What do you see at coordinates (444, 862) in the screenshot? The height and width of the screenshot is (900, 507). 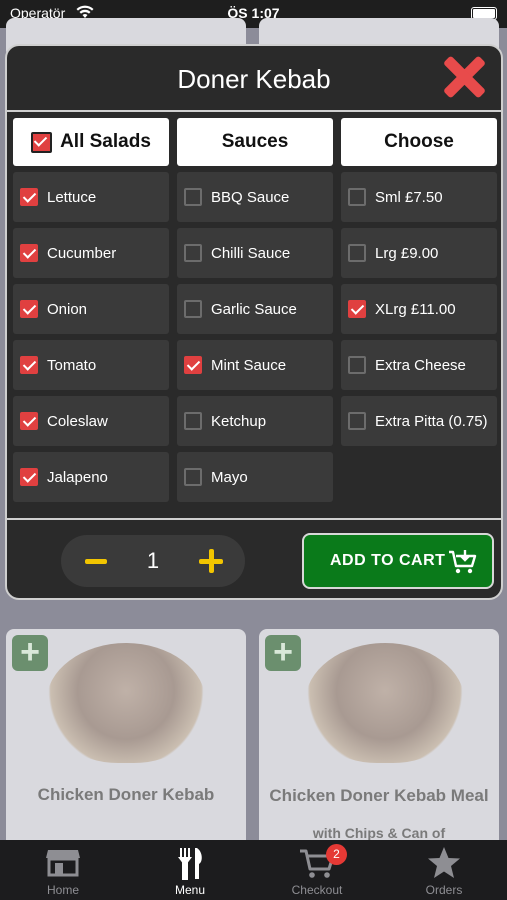 I see `star-icon` at bounding box center [444, 862].